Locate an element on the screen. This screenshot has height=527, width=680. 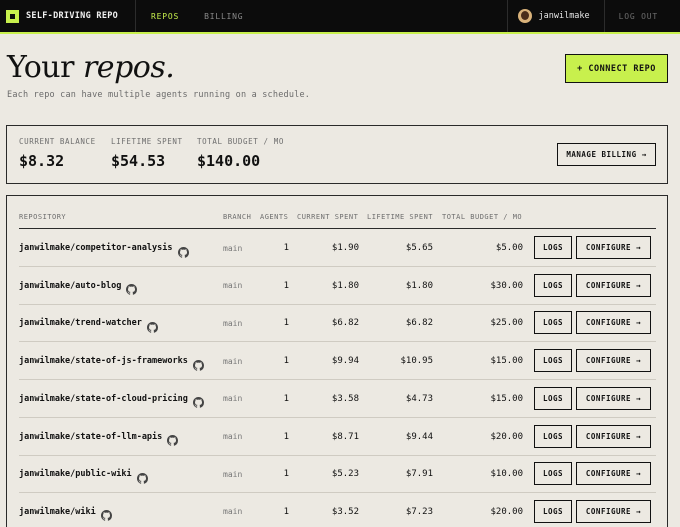
repo-name: janwilmake/wiki is located at coordinates (57, 512).